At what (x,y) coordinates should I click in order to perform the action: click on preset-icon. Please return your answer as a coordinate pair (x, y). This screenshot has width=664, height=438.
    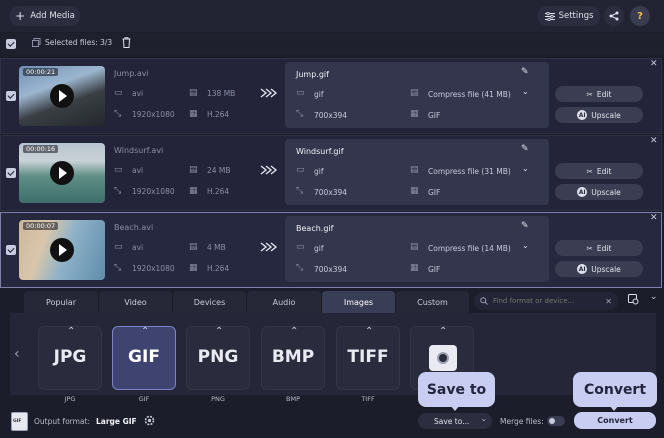
    Looking at the image, I should click on (633, 299).